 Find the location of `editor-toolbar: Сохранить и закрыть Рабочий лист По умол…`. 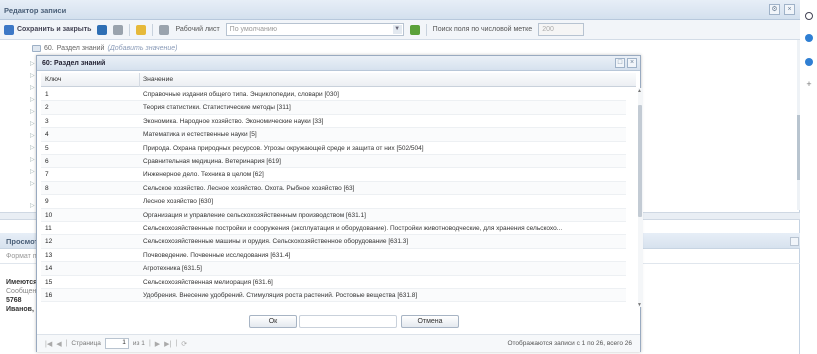

editor-toolbar: Сохранить и закрыть Рабочий лист По умол… is located at coordinates (400, 30).